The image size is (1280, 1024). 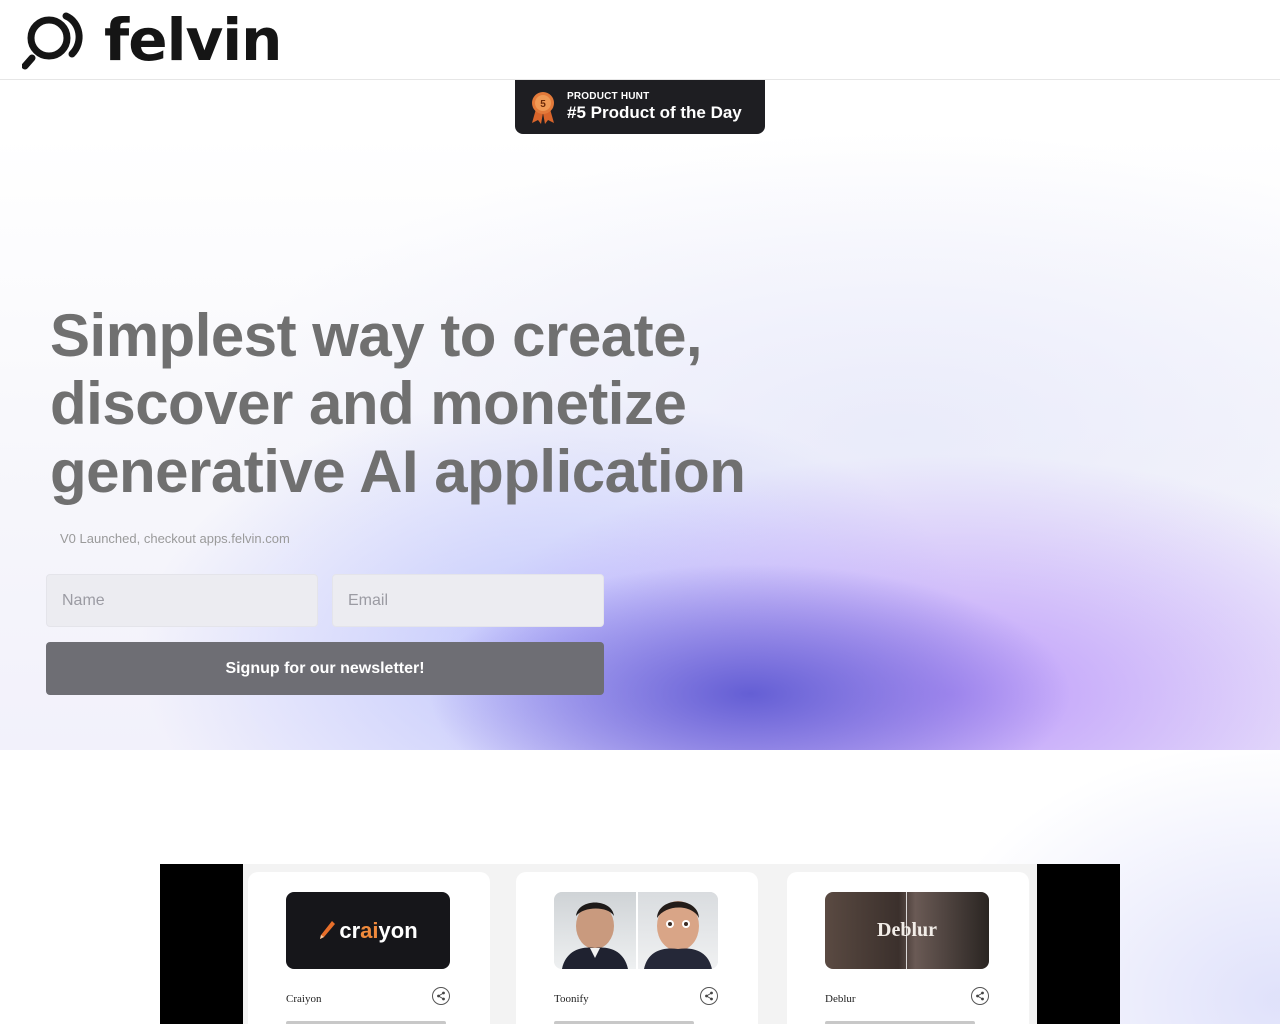 I want to click on app-thumbnail-craiyon: craiyon, so click(x=368, y=930).